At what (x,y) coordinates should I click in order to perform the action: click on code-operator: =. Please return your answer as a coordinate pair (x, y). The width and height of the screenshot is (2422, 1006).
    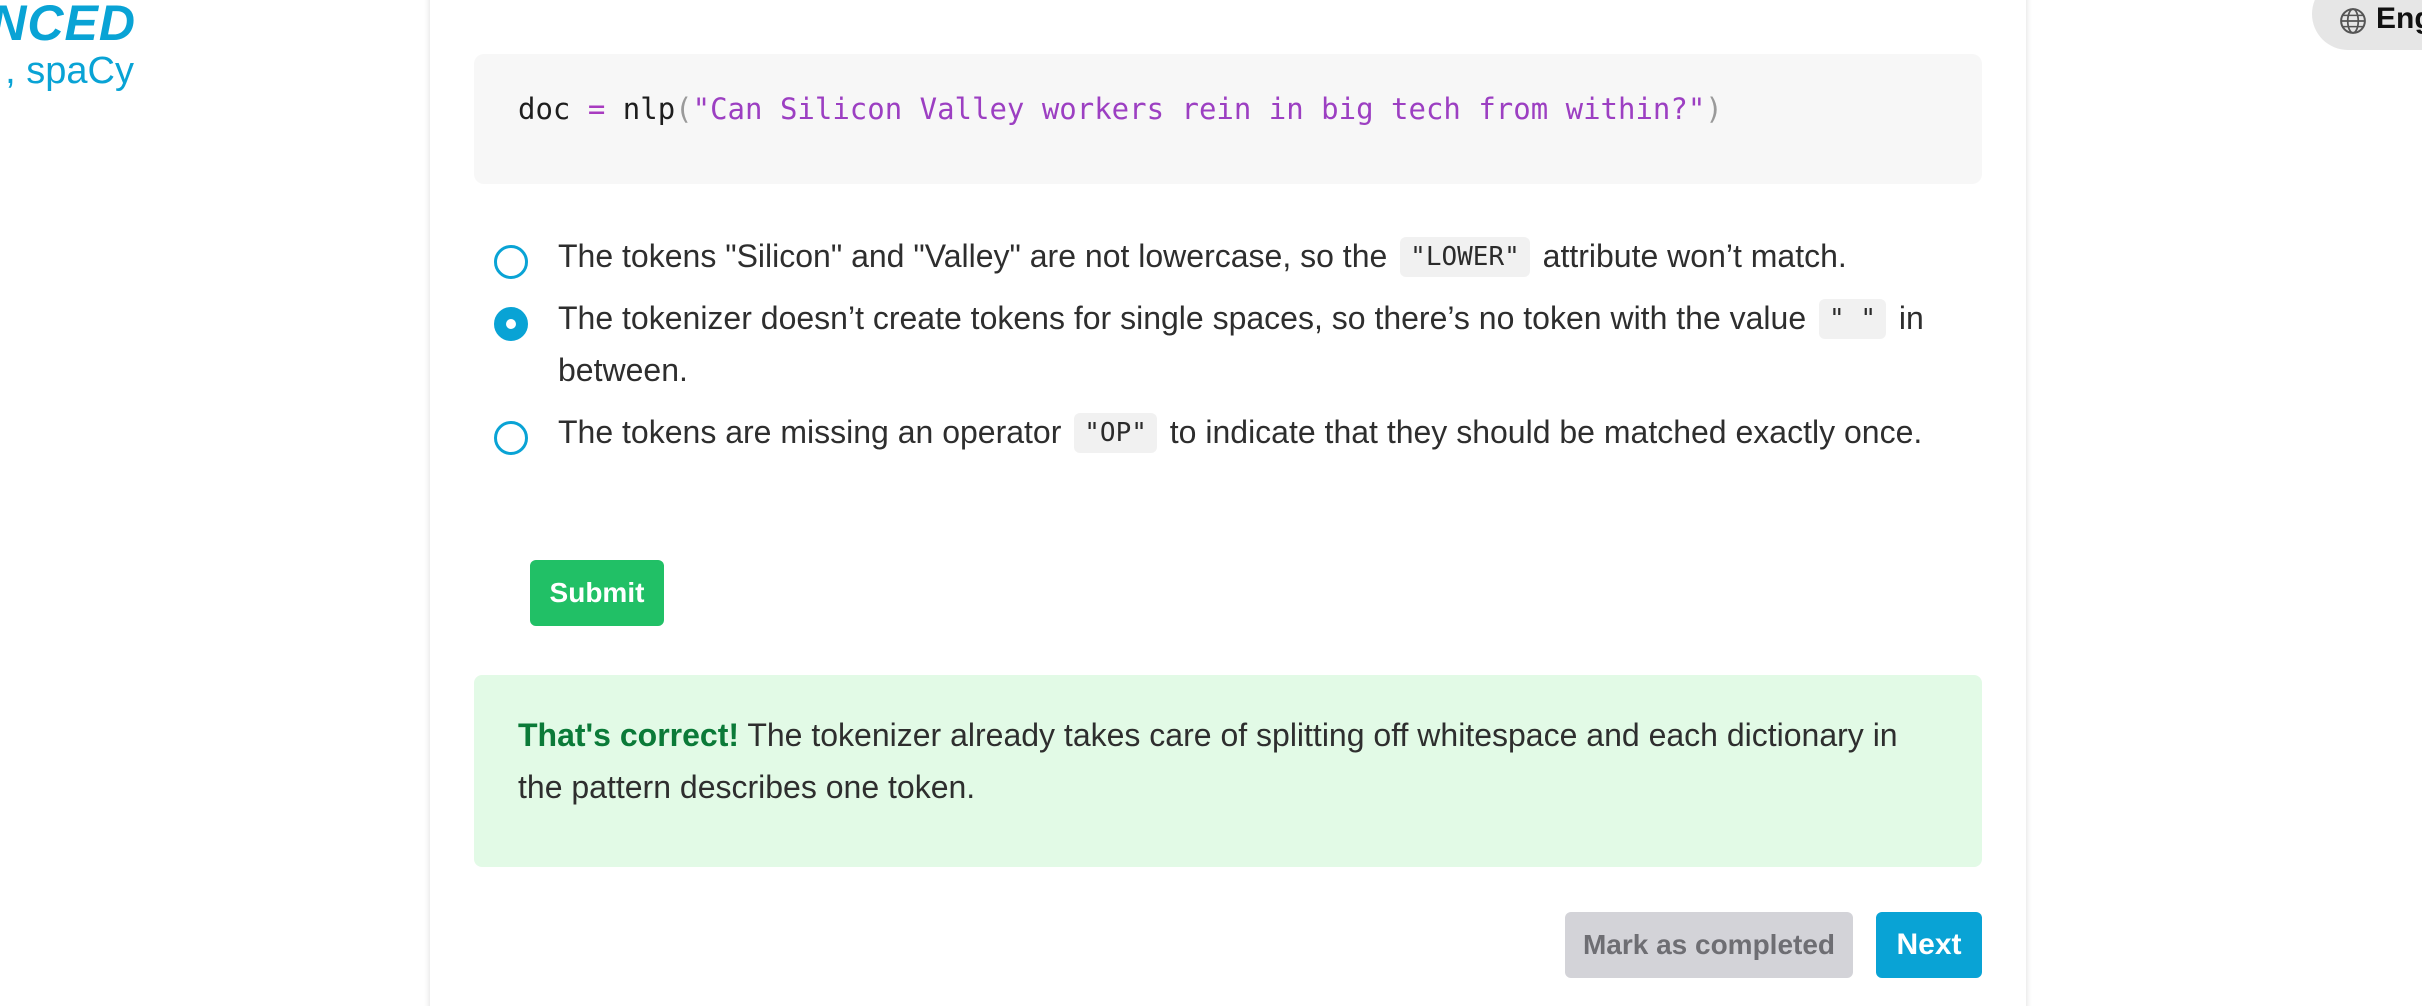
    Looking at the image, I should click on (596, 109).